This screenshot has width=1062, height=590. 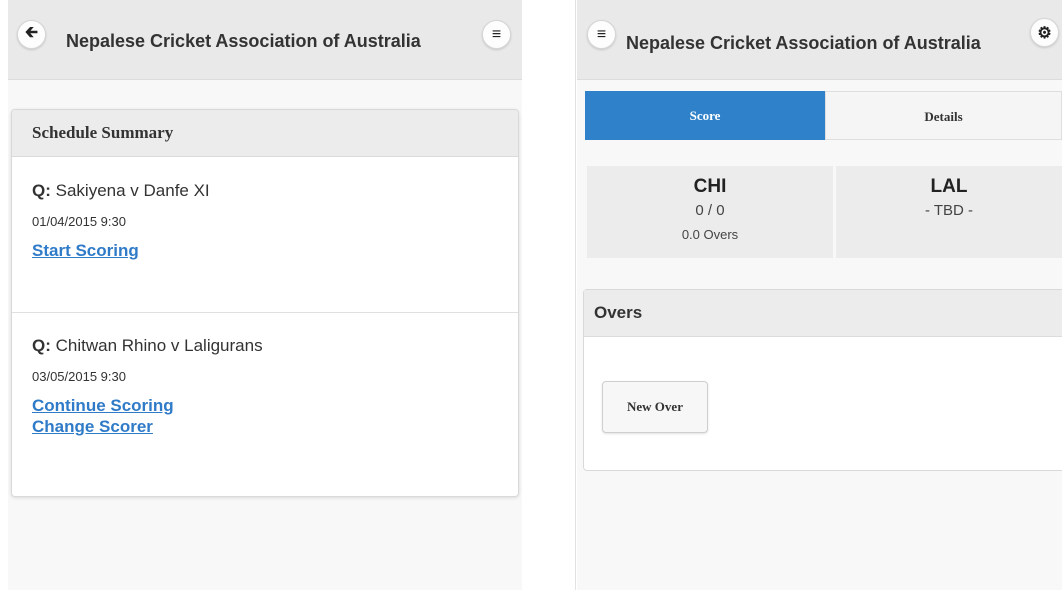 What do you see at coordinates (275, 251) in the screenshot?
I see `start-scoring-link: Start Scoring` at bounding box center [275, 251].